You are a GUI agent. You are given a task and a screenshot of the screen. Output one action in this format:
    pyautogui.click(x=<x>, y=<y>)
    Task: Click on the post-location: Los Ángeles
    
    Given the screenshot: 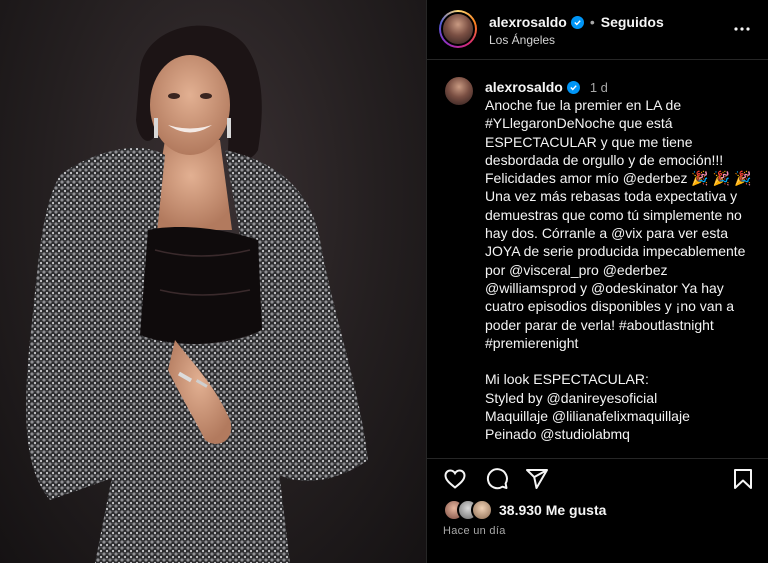 What is the action you would take?
    pyautogui.click(x=522, y=40)
    